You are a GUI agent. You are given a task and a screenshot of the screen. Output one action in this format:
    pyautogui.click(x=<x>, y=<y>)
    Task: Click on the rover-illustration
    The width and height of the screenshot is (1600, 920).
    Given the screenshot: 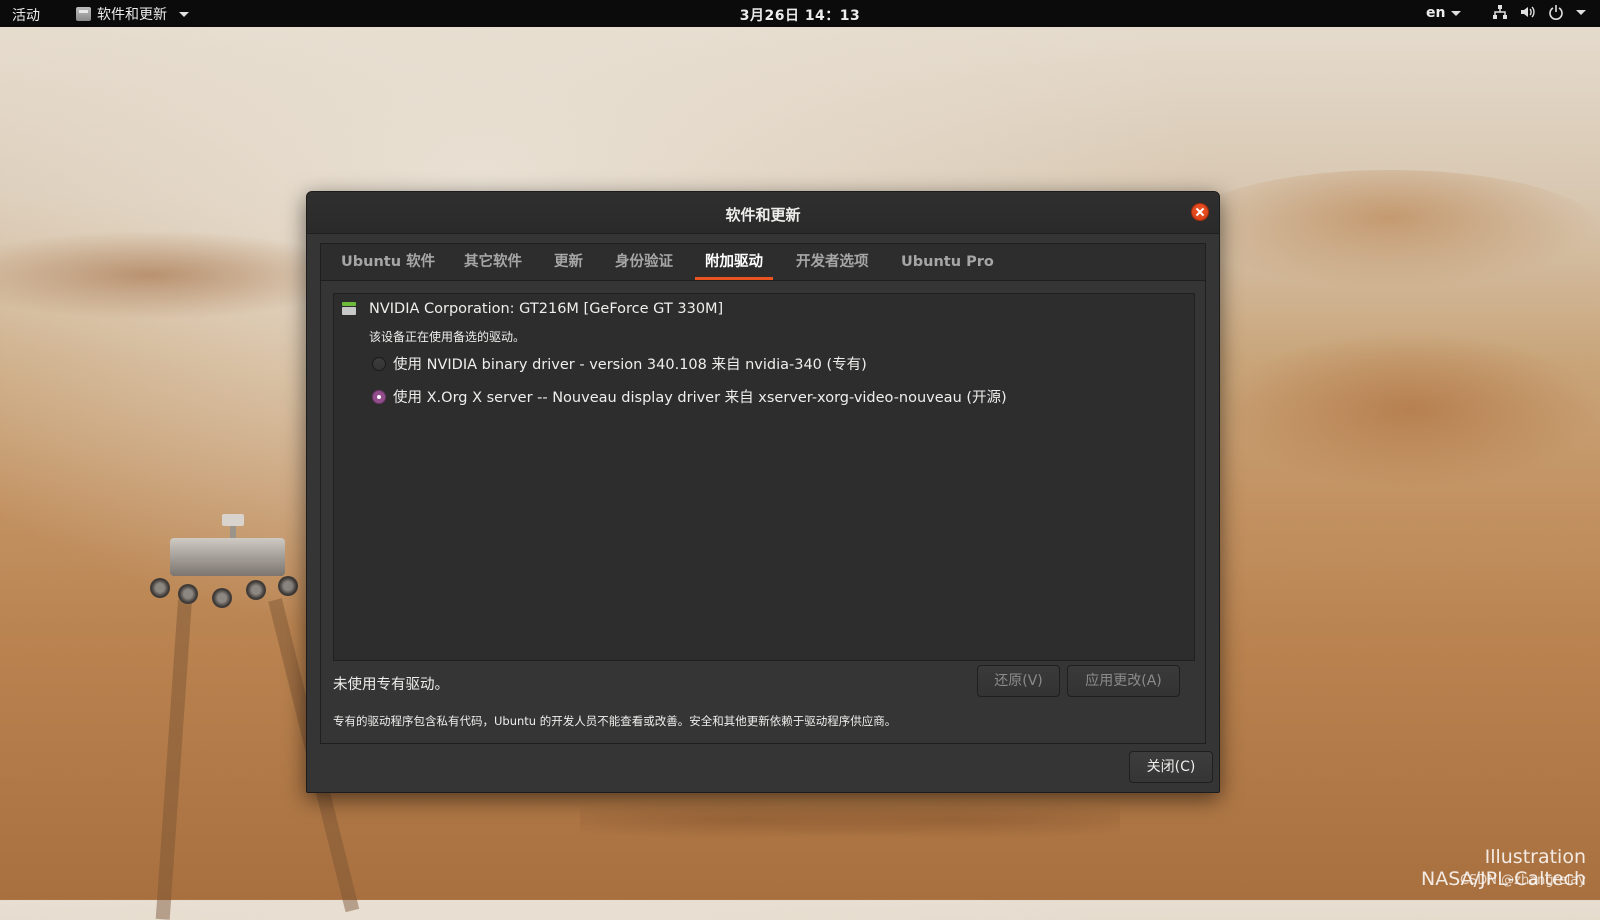 What is the action you would take?
    pyautogui.click(x=225, y=563)
    